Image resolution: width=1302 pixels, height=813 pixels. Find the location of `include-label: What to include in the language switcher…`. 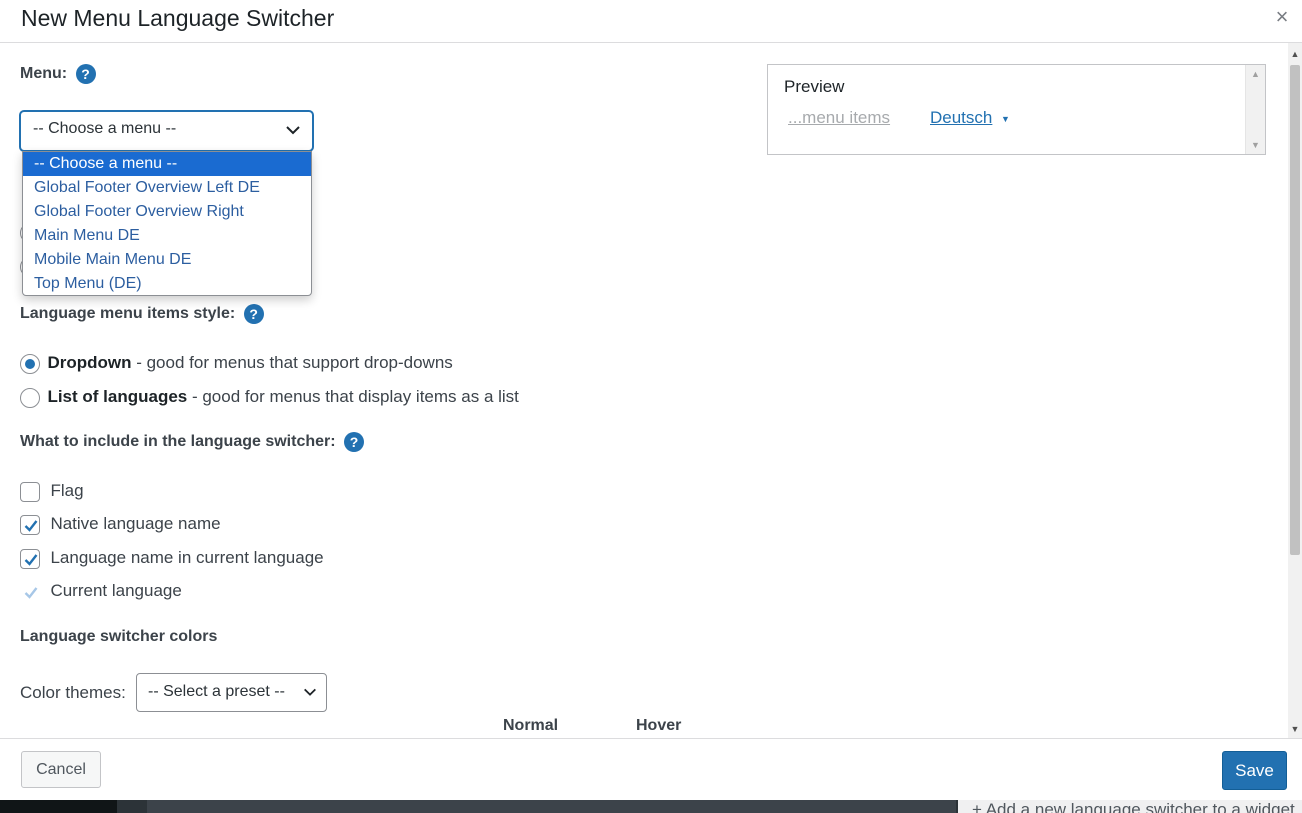

include-label: What to include in the language switcher… is located at coordinates (178, 442).